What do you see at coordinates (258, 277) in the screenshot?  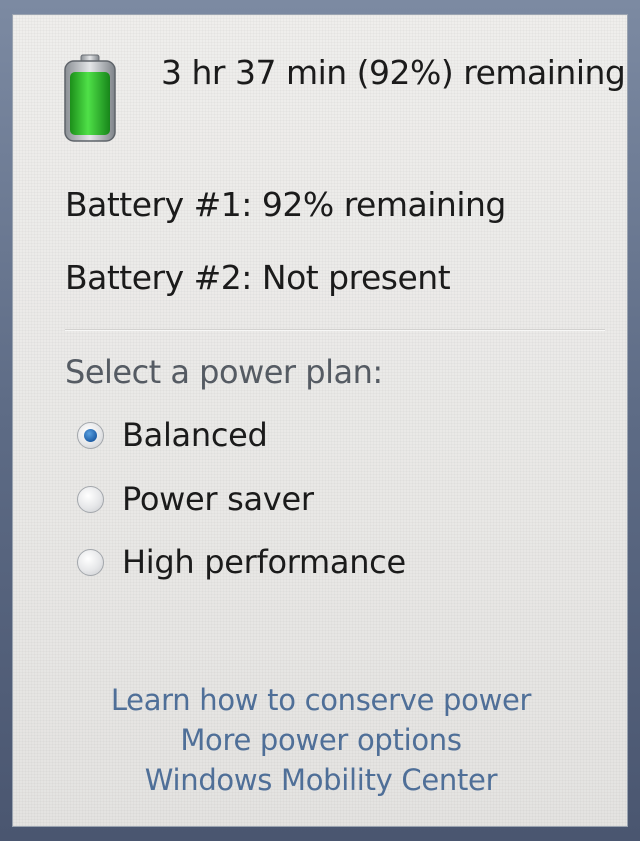 I see `battery-2-status: Battery #2: Not present` at bounding box center [258, 277].